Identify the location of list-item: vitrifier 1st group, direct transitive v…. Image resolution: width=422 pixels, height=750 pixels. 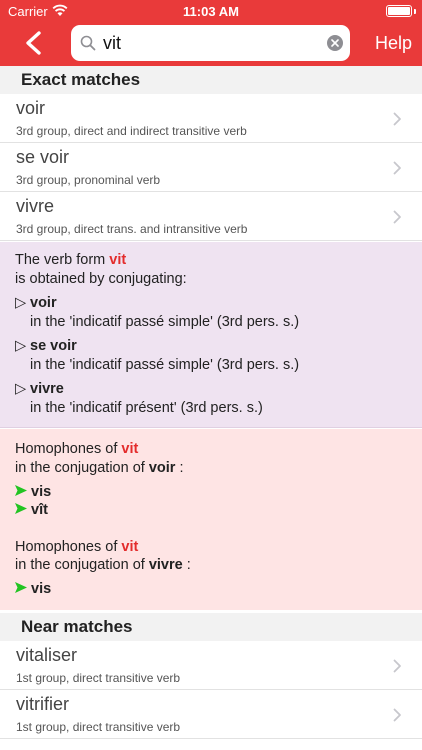
(211, 714).